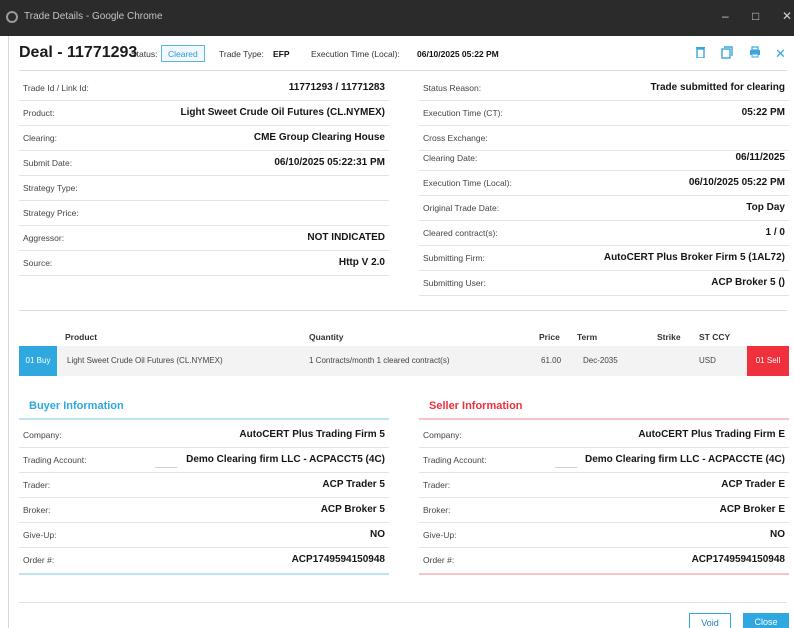 The width and height of the screenshot is (794, 628). What do you see at coordinates (551, 360) in the screenshot?
I see `price-cell: 61.00` at bounding box center [551, 360].